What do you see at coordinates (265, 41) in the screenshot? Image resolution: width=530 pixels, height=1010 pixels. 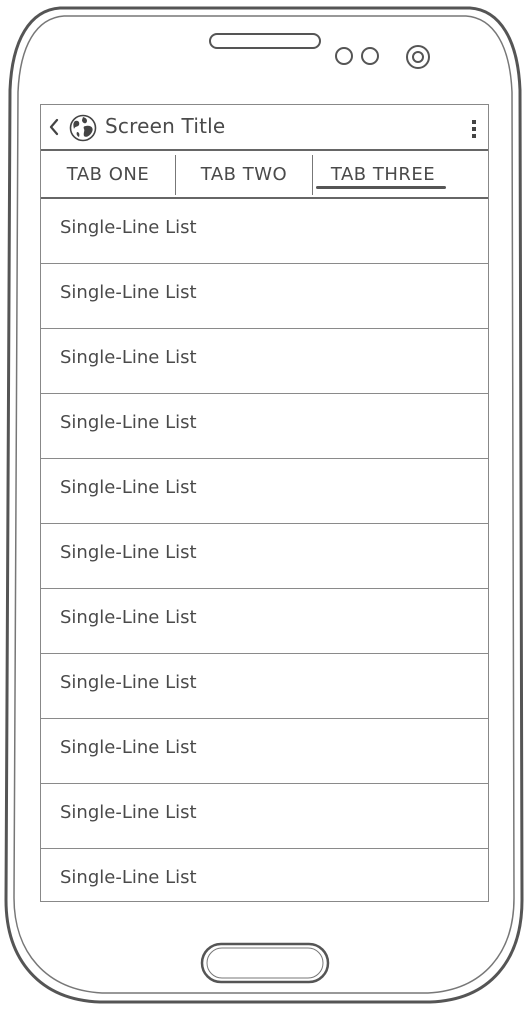 I see `speaker-grille-icon` at bounding box center [265, 41].